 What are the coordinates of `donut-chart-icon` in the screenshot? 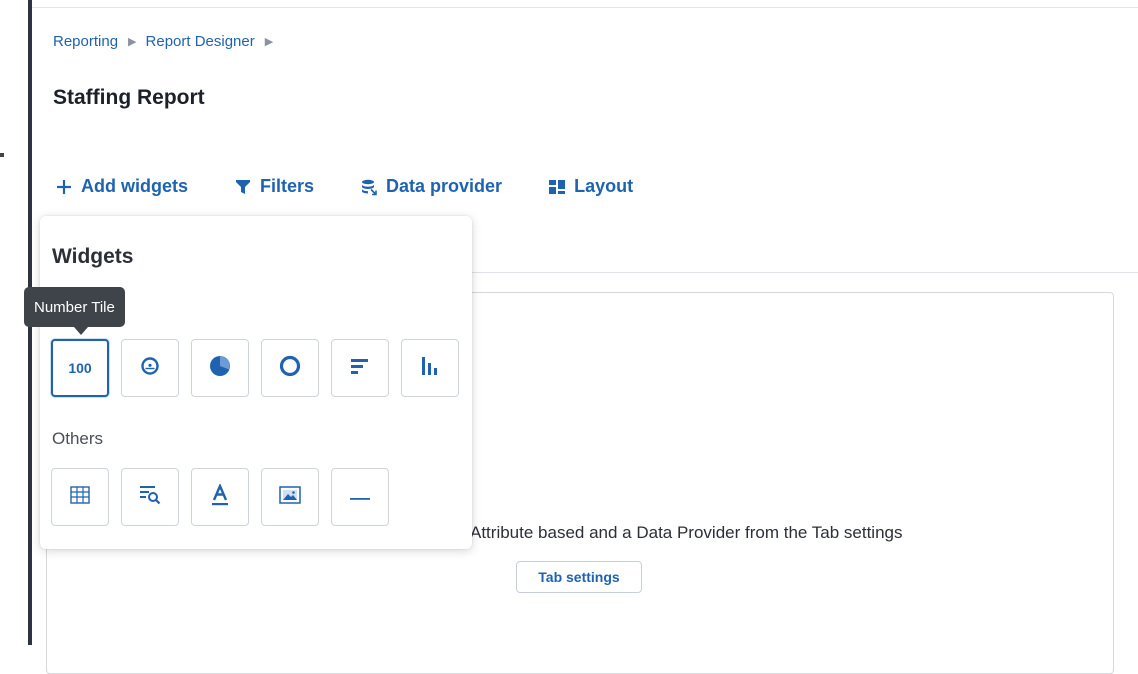 It's located at (290, 368).